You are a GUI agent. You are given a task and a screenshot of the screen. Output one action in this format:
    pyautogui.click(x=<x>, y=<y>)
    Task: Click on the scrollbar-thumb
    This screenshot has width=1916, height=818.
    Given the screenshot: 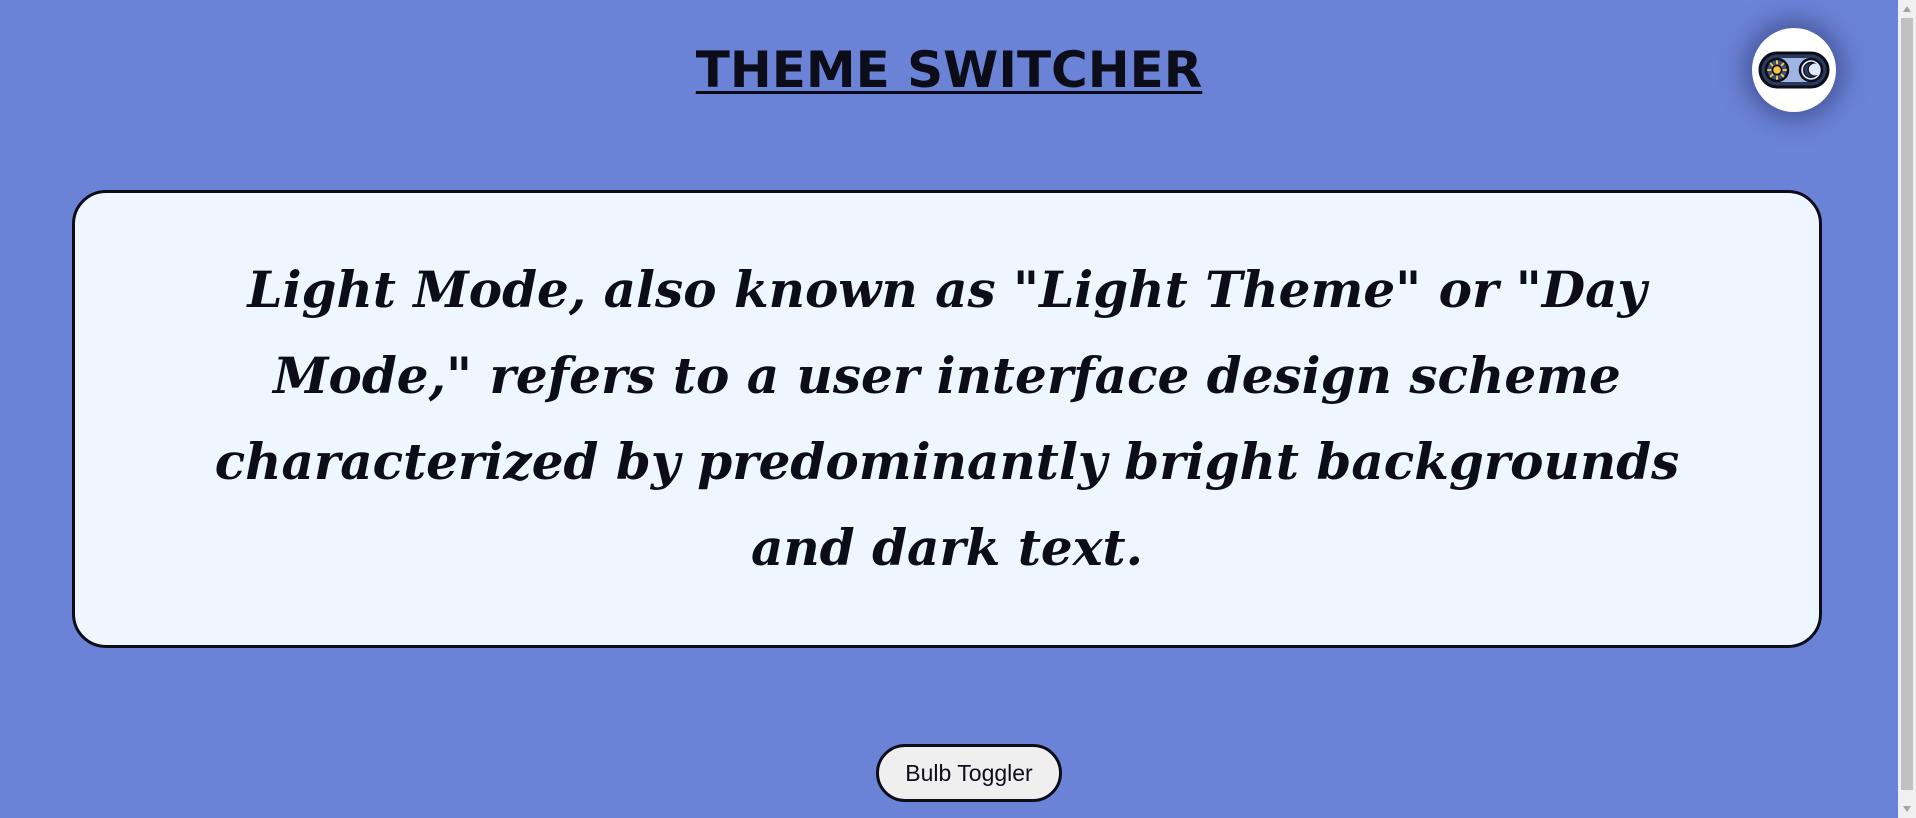 What is the action you would take?
    pyautogui.click(x=1907, y=404)
    